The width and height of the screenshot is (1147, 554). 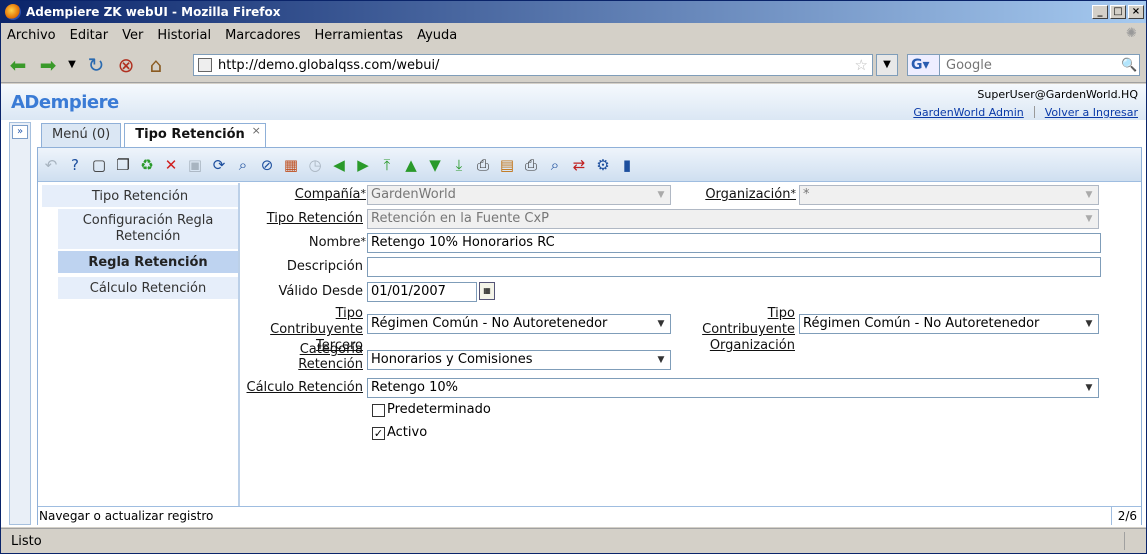 What do you see at coordinates (267, 165) in the screenshot?
I see `attachment-icon: ⊘` at bounding box center [267, 165].